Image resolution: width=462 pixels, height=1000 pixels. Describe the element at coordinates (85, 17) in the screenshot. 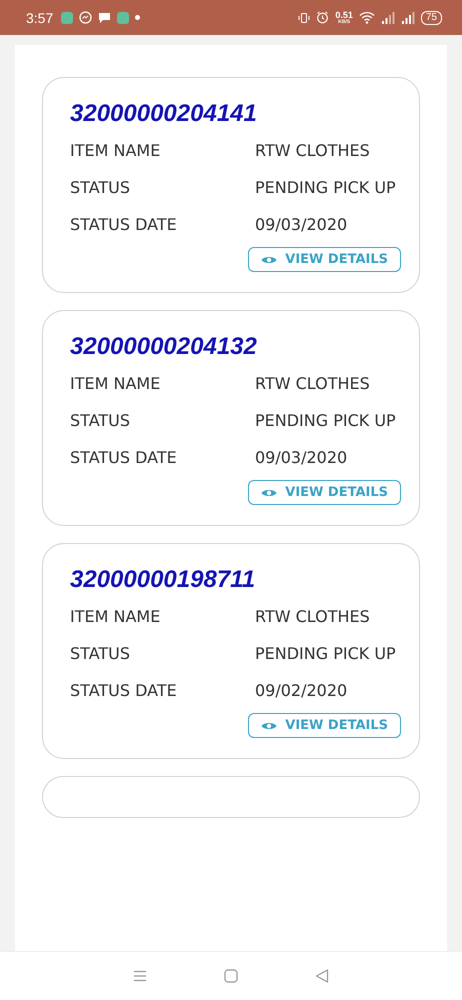

I see `messenger-icon` at that location.